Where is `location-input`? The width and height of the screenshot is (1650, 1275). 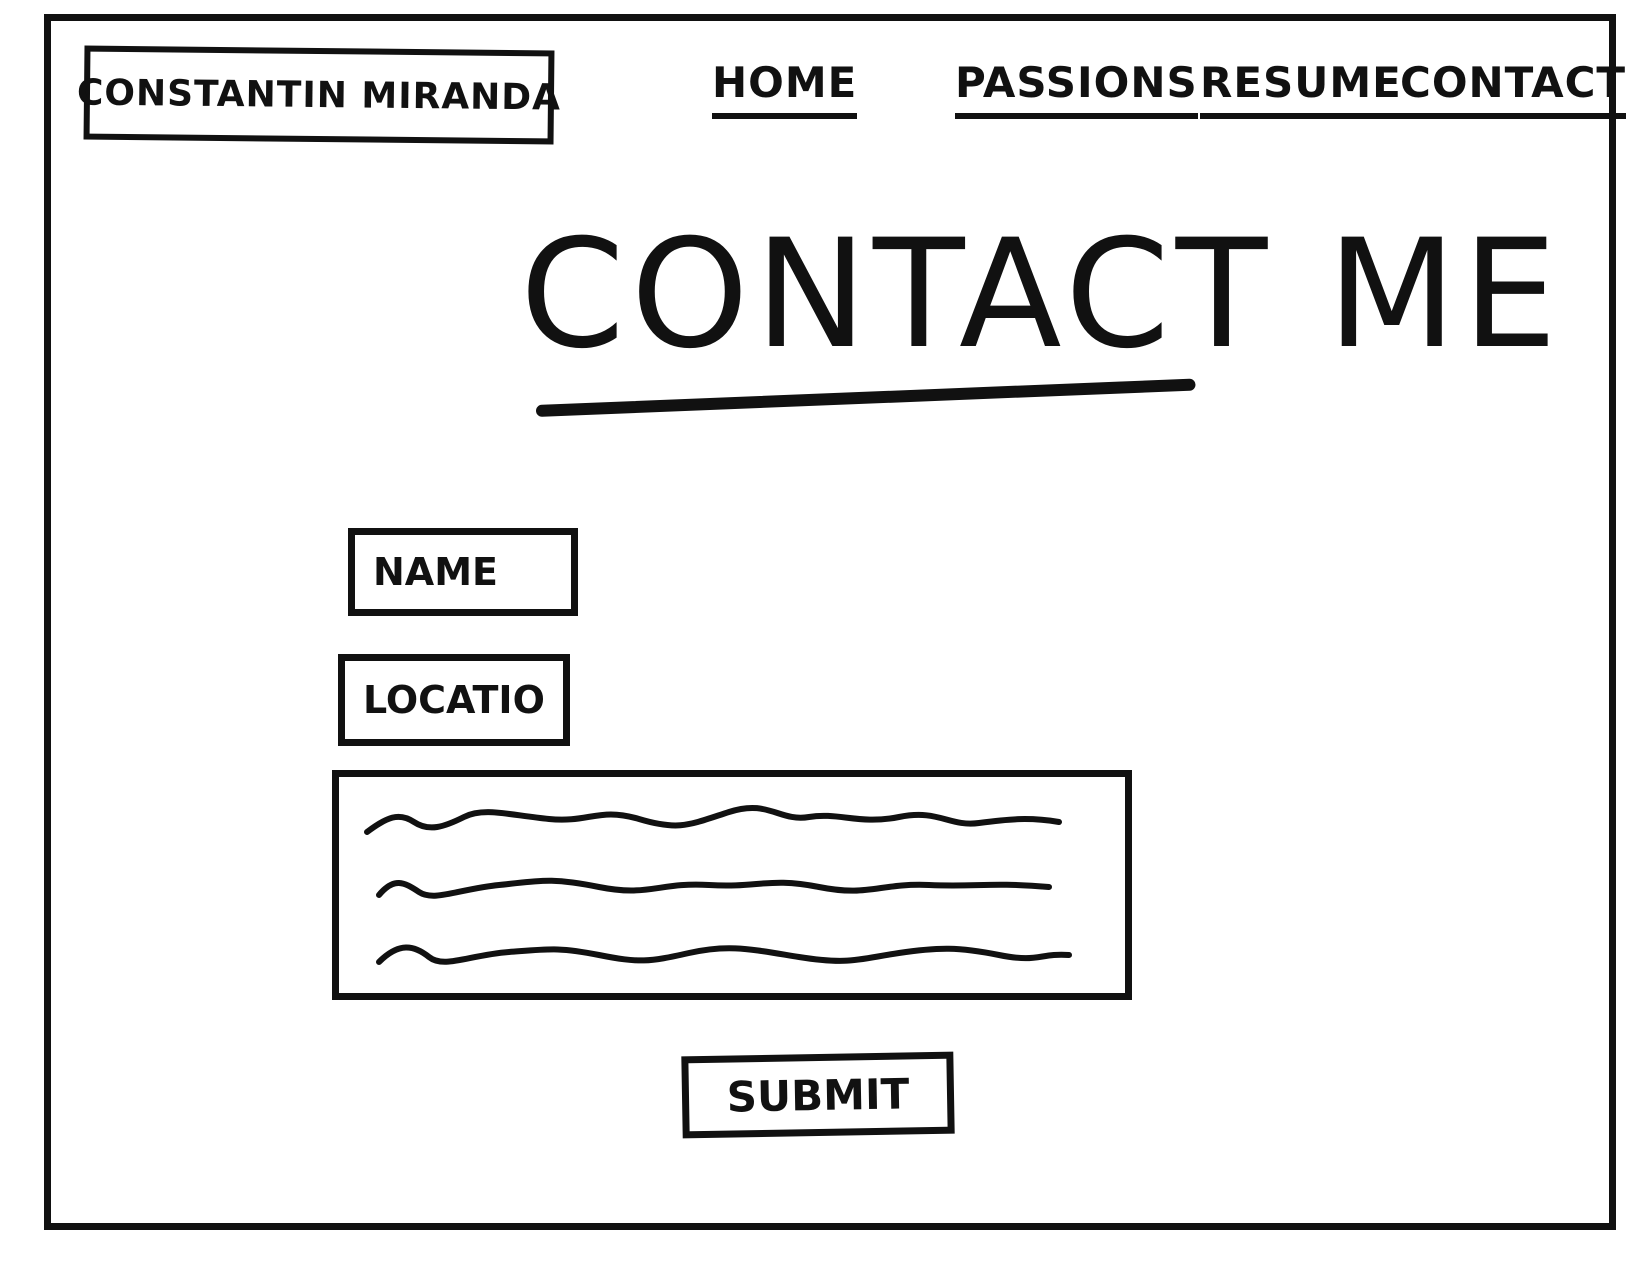
location-input is located at coordinates (454, 700).